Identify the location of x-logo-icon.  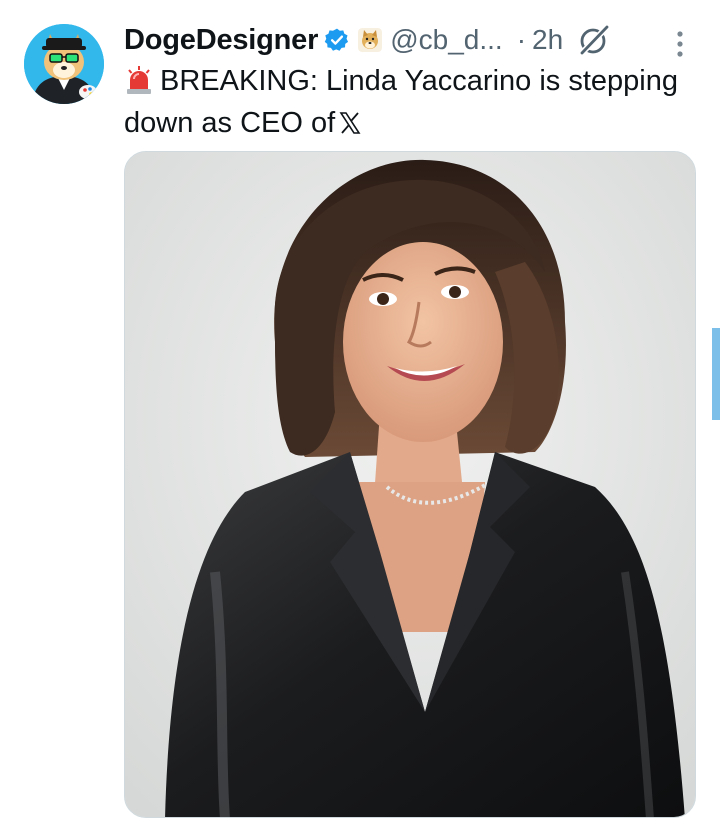
(350, 119).